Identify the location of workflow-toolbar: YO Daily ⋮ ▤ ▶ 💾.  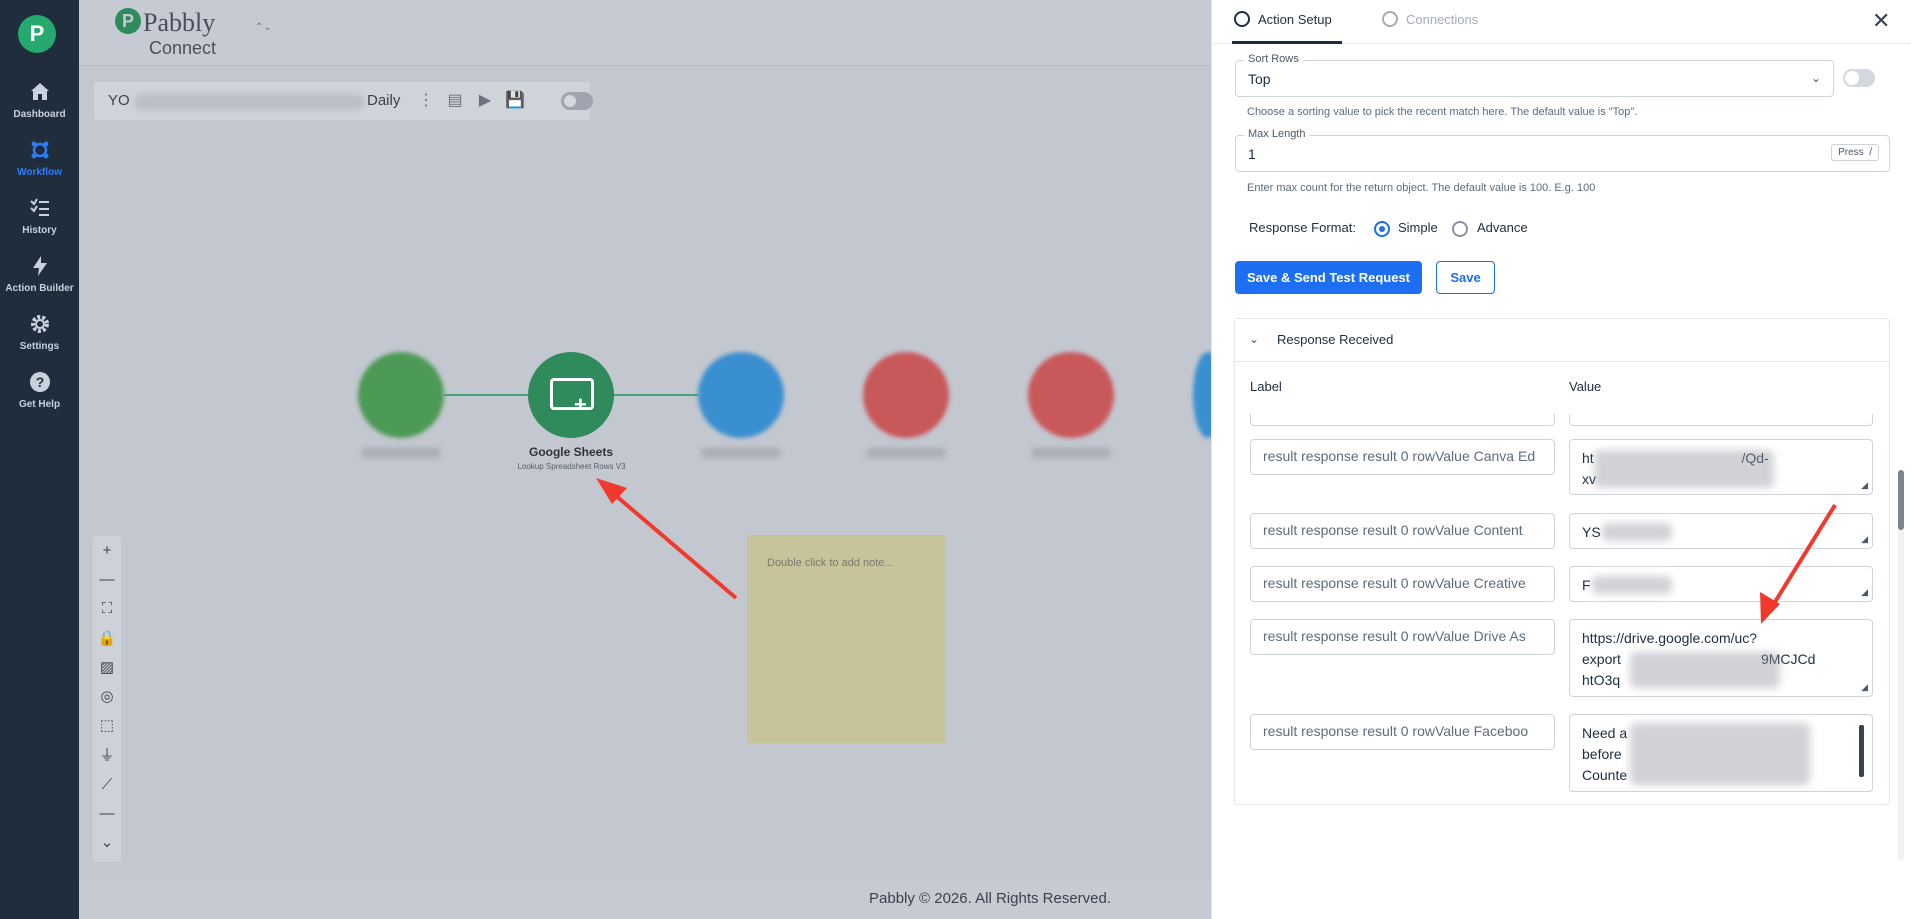
(343, 101).